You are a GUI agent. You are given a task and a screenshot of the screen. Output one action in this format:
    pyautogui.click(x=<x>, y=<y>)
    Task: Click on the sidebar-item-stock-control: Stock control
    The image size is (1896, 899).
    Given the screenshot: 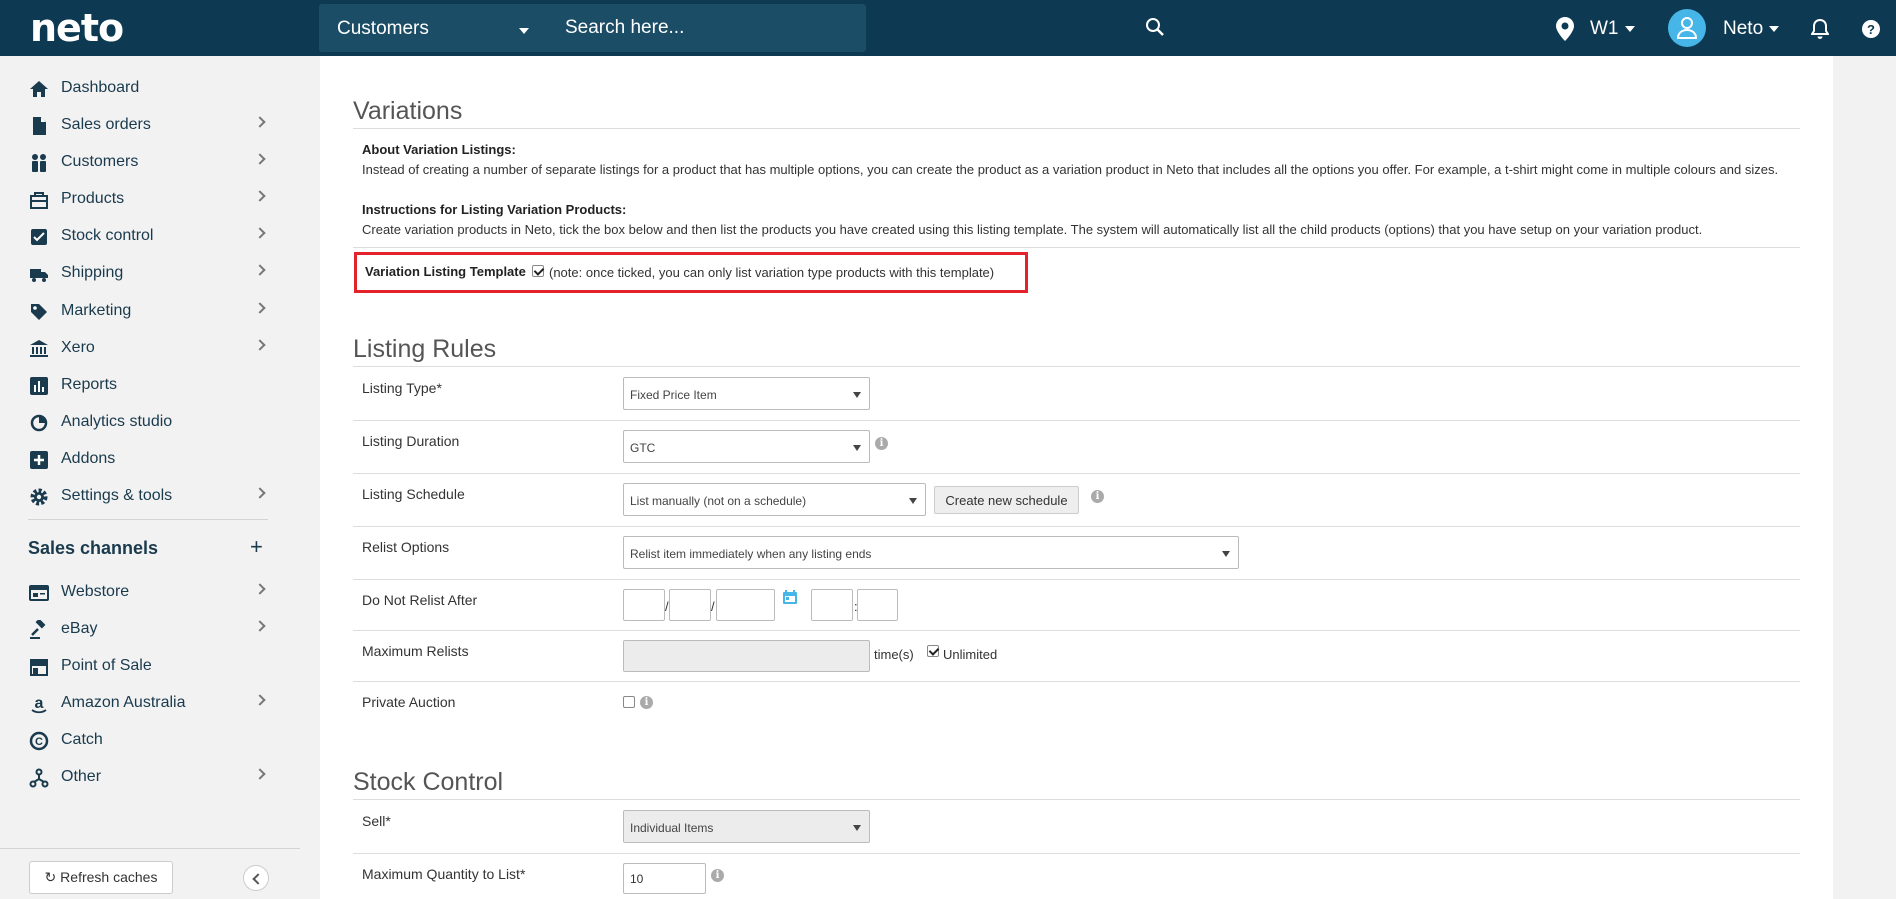 What is the action you would take?
    pyautogui.click(x=140, y=236)
    